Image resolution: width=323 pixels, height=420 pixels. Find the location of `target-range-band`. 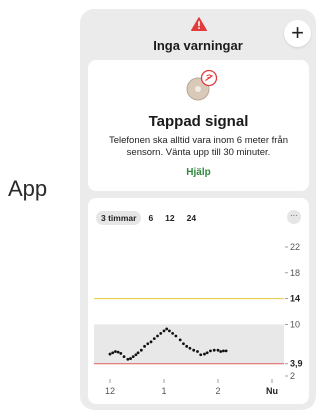

target-range-band is located at coordinates (189, 344).